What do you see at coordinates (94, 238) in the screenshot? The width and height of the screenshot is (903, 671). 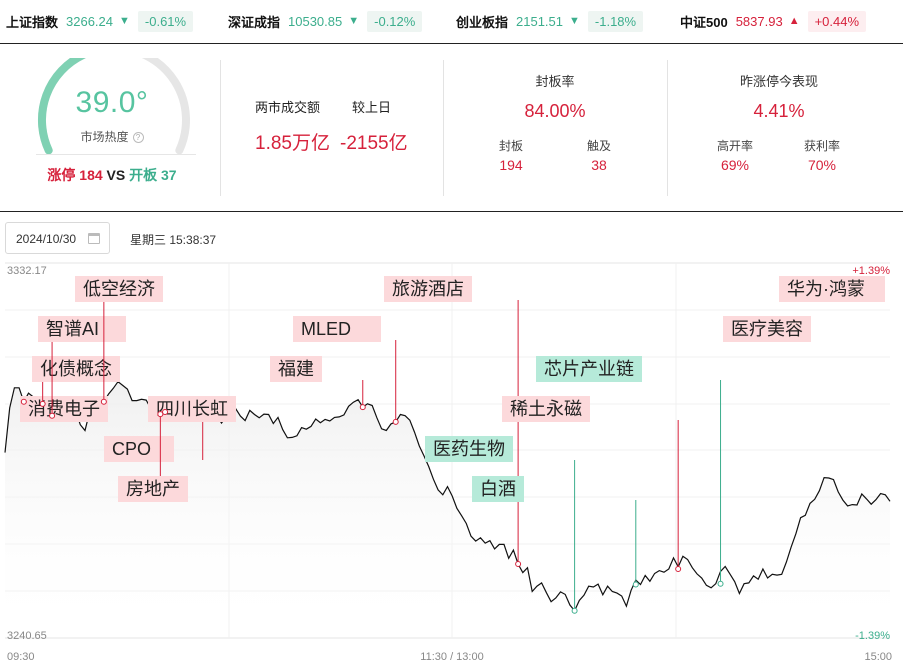 I see `calendar-icon` at bounding box center [94, 238].